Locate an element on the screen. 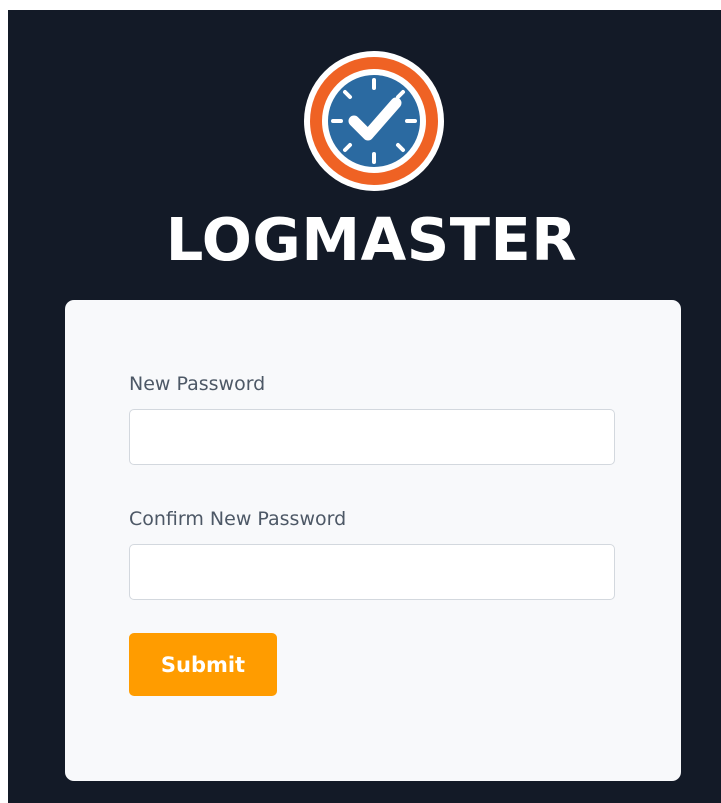 This screenshot has height=803, width=721. clock-check-icon is located at coordinates (374, 121).